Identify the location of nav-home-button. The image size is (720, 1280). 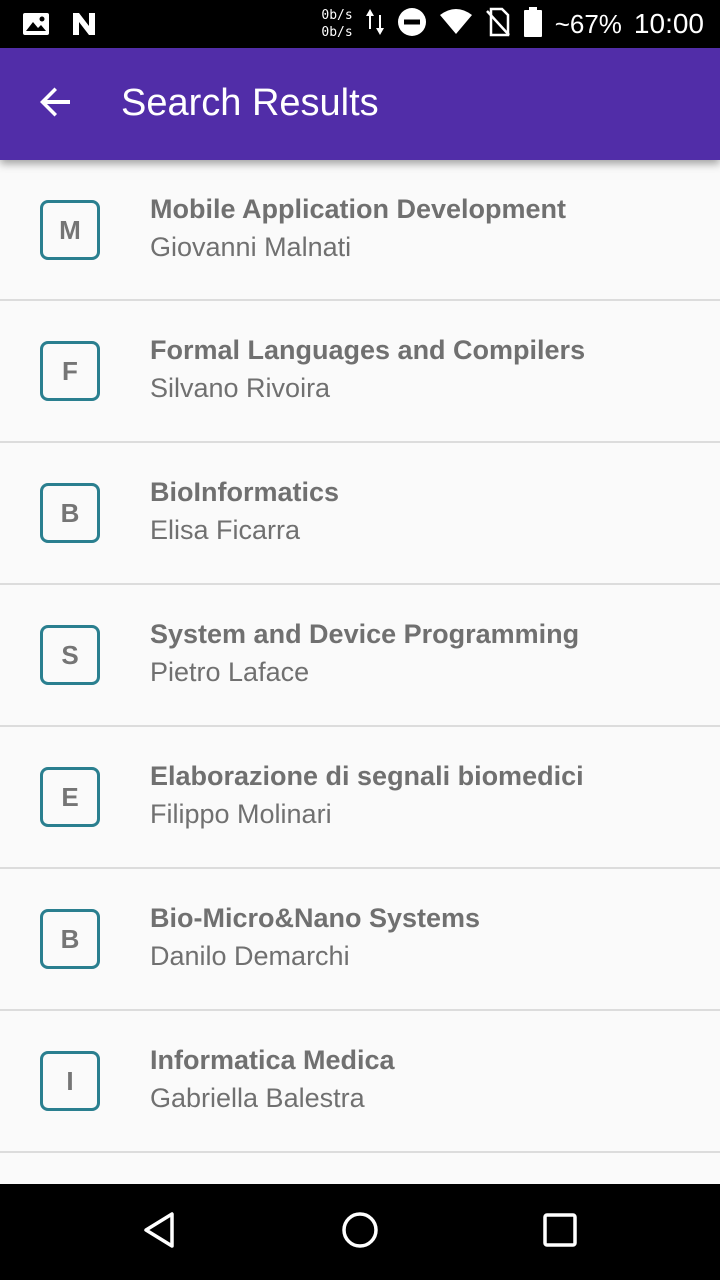
(360, 1232).